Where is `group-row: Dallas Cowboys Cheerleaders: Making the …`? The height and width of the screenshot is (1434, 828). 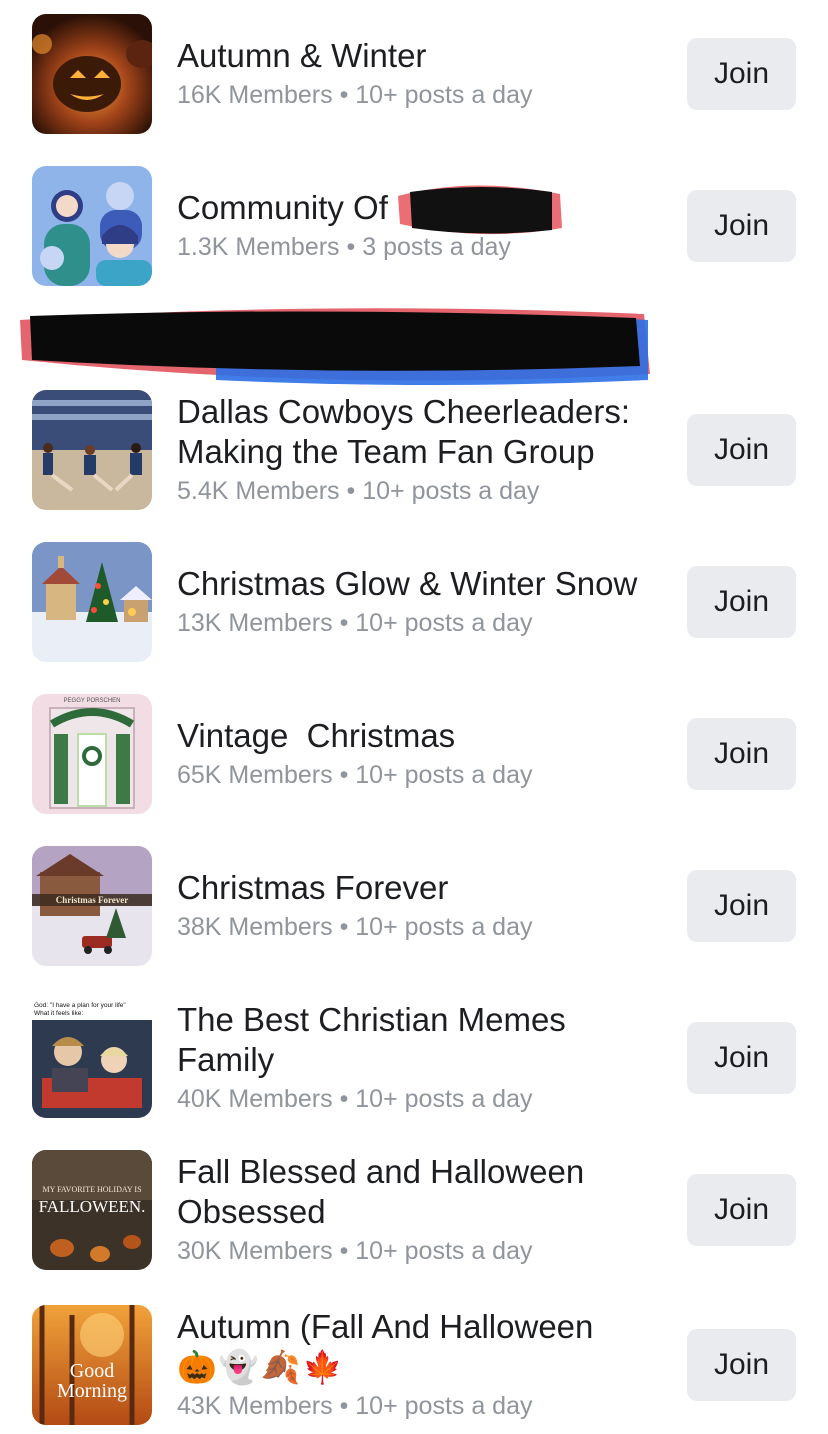 group-row: Dallas Cowboys Cheerleaders: Making the … is located at coordinates (414, 450).